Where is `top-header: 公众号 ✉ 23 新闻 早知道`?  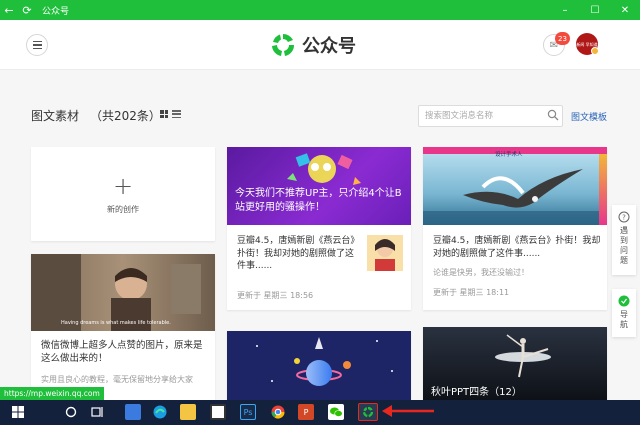
top-header: 公众号 ✉ 23 新闻 早知道 is located at coordinates (320, 45).